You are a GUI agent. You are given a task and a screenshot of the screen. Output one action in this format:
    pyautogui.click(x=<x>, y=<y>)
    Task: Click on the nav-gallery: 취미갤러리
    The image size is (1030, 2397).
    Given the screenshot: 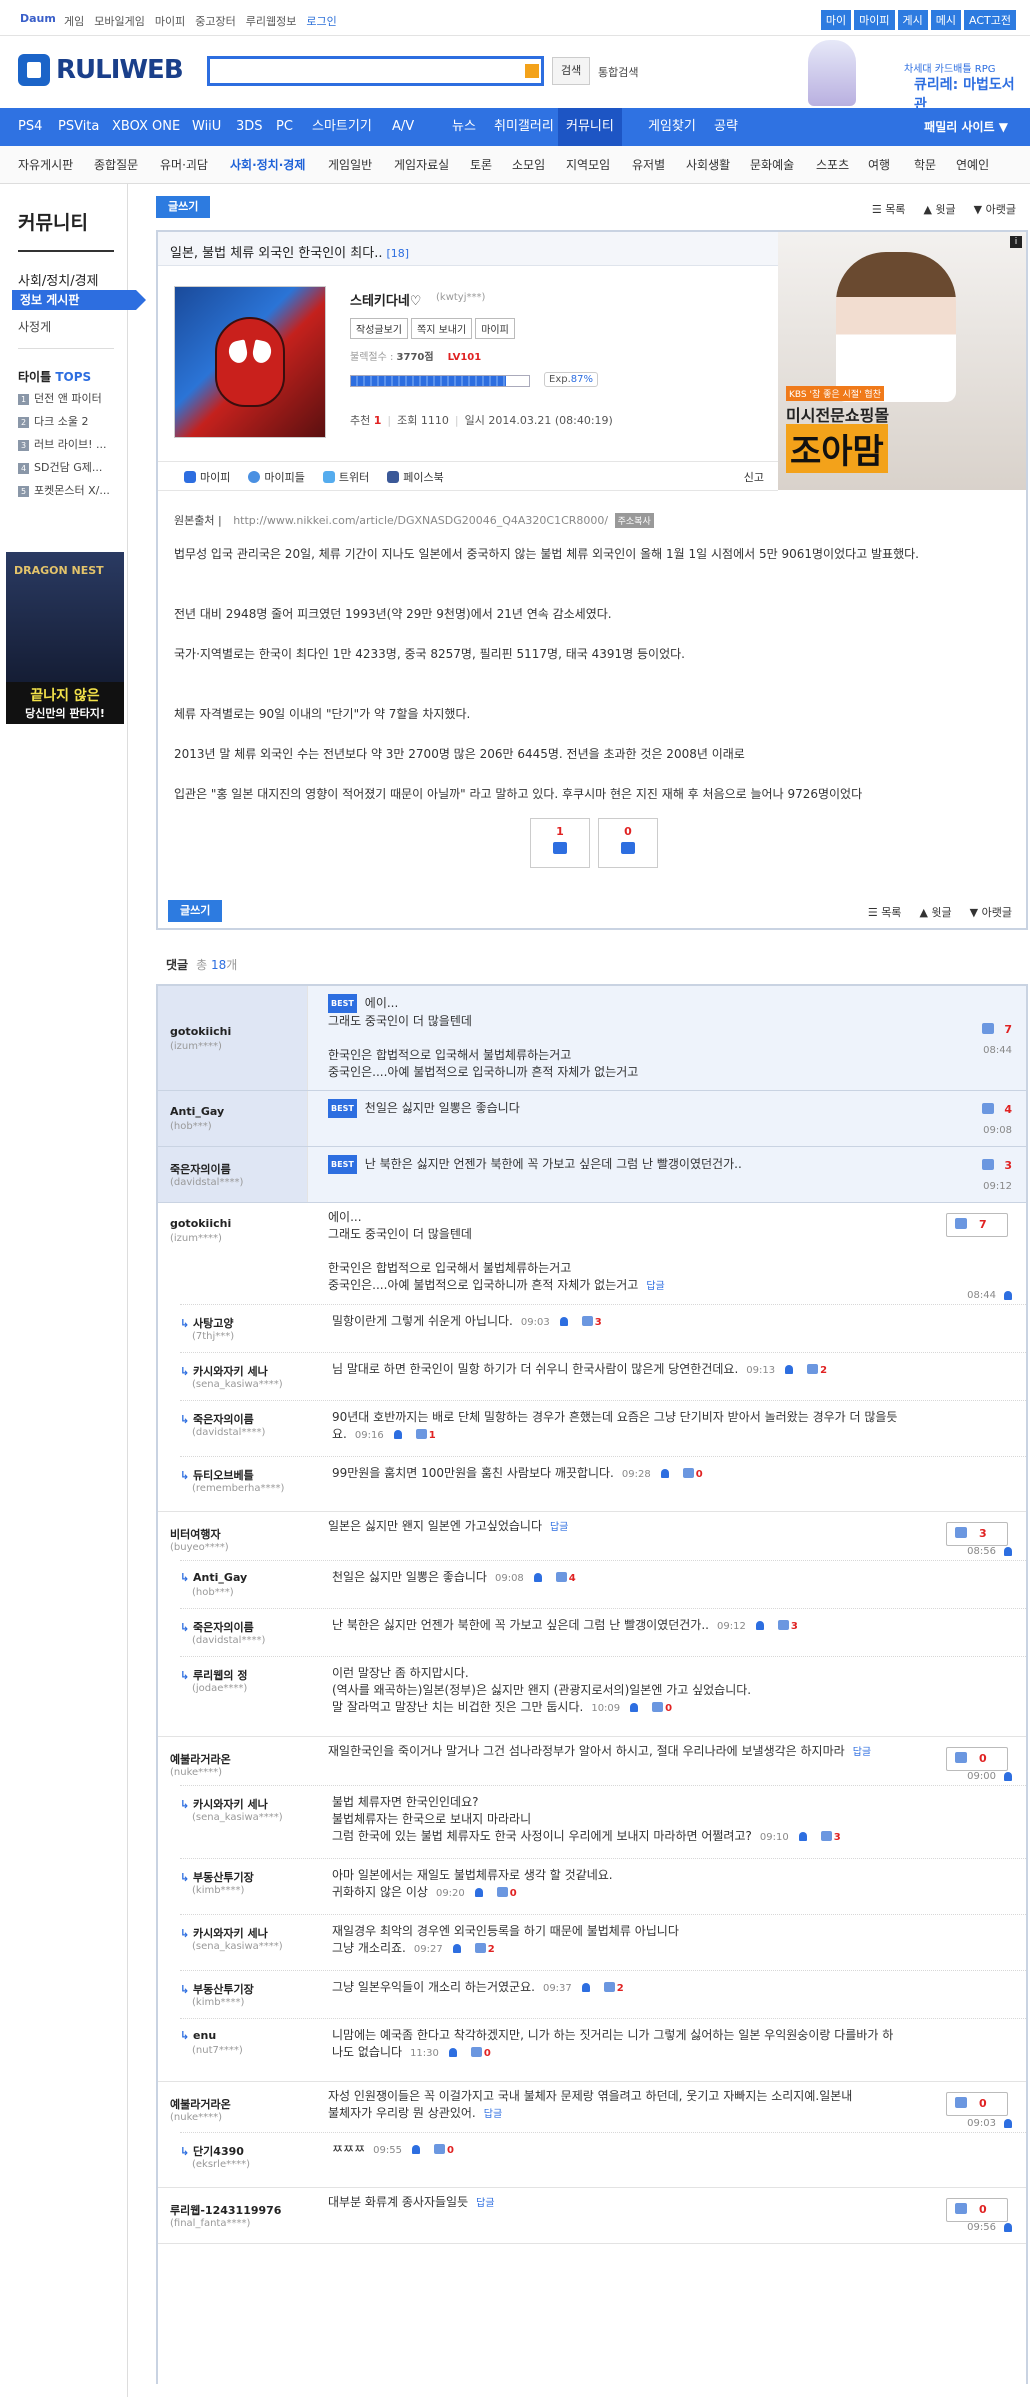 What is the action you would take?
    pyautogui.click(x=524, y=127)
    